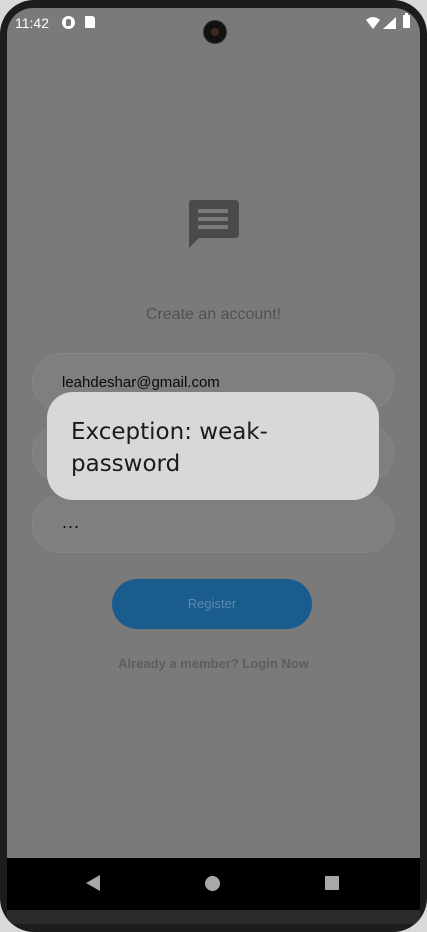 The height and width of the screenshot is (932, 427). I want to click on cell-signal-icon, so click(389, 24).